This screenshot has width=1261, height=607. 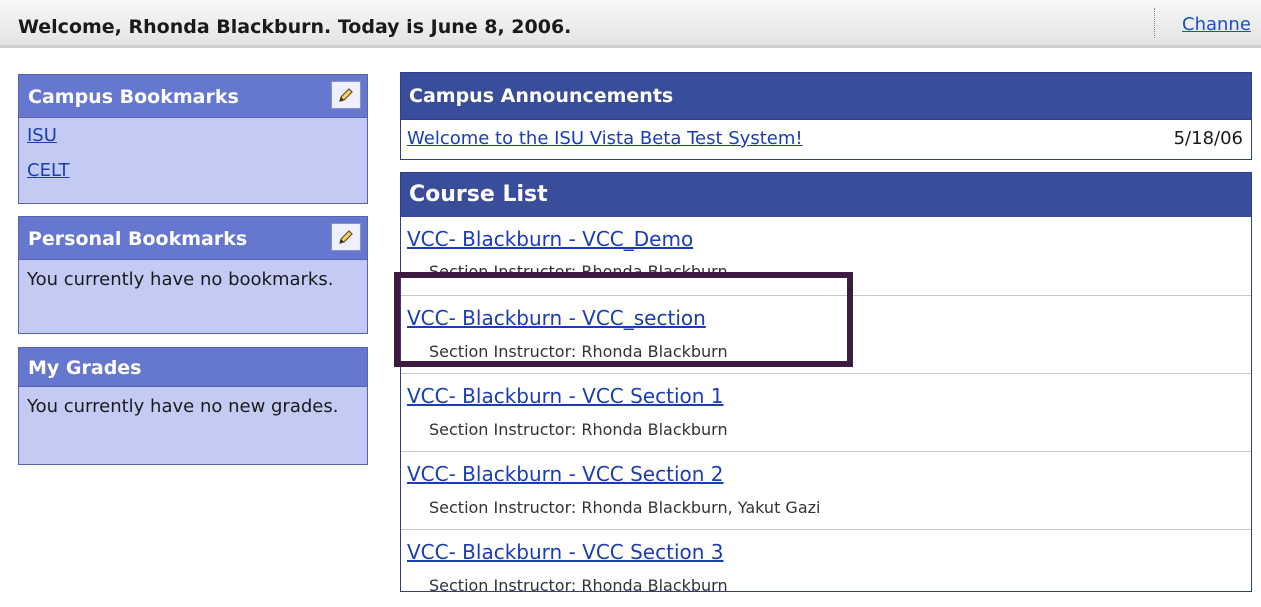 I want to click on campus-bookmarks-title: Campus Bookmarks, so click(x=133, y=97).